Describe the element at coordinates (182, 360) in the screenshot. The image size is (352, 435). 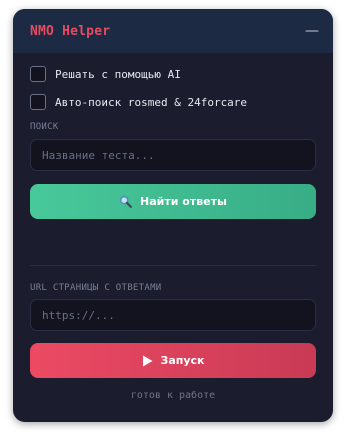
I see `run-label: Запуск` at that location.